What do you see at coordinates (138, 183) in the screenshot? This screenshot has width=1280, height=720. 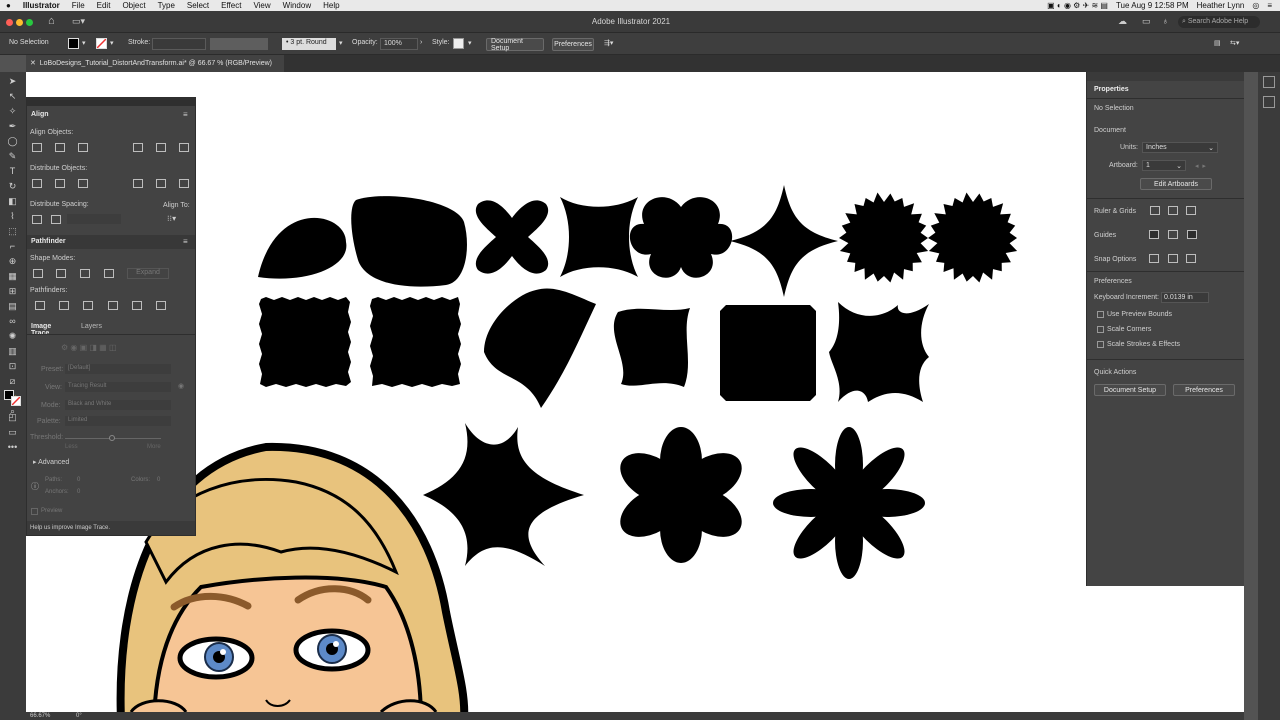 I see `distribute-left-icon` at bounding box center [138, 183].